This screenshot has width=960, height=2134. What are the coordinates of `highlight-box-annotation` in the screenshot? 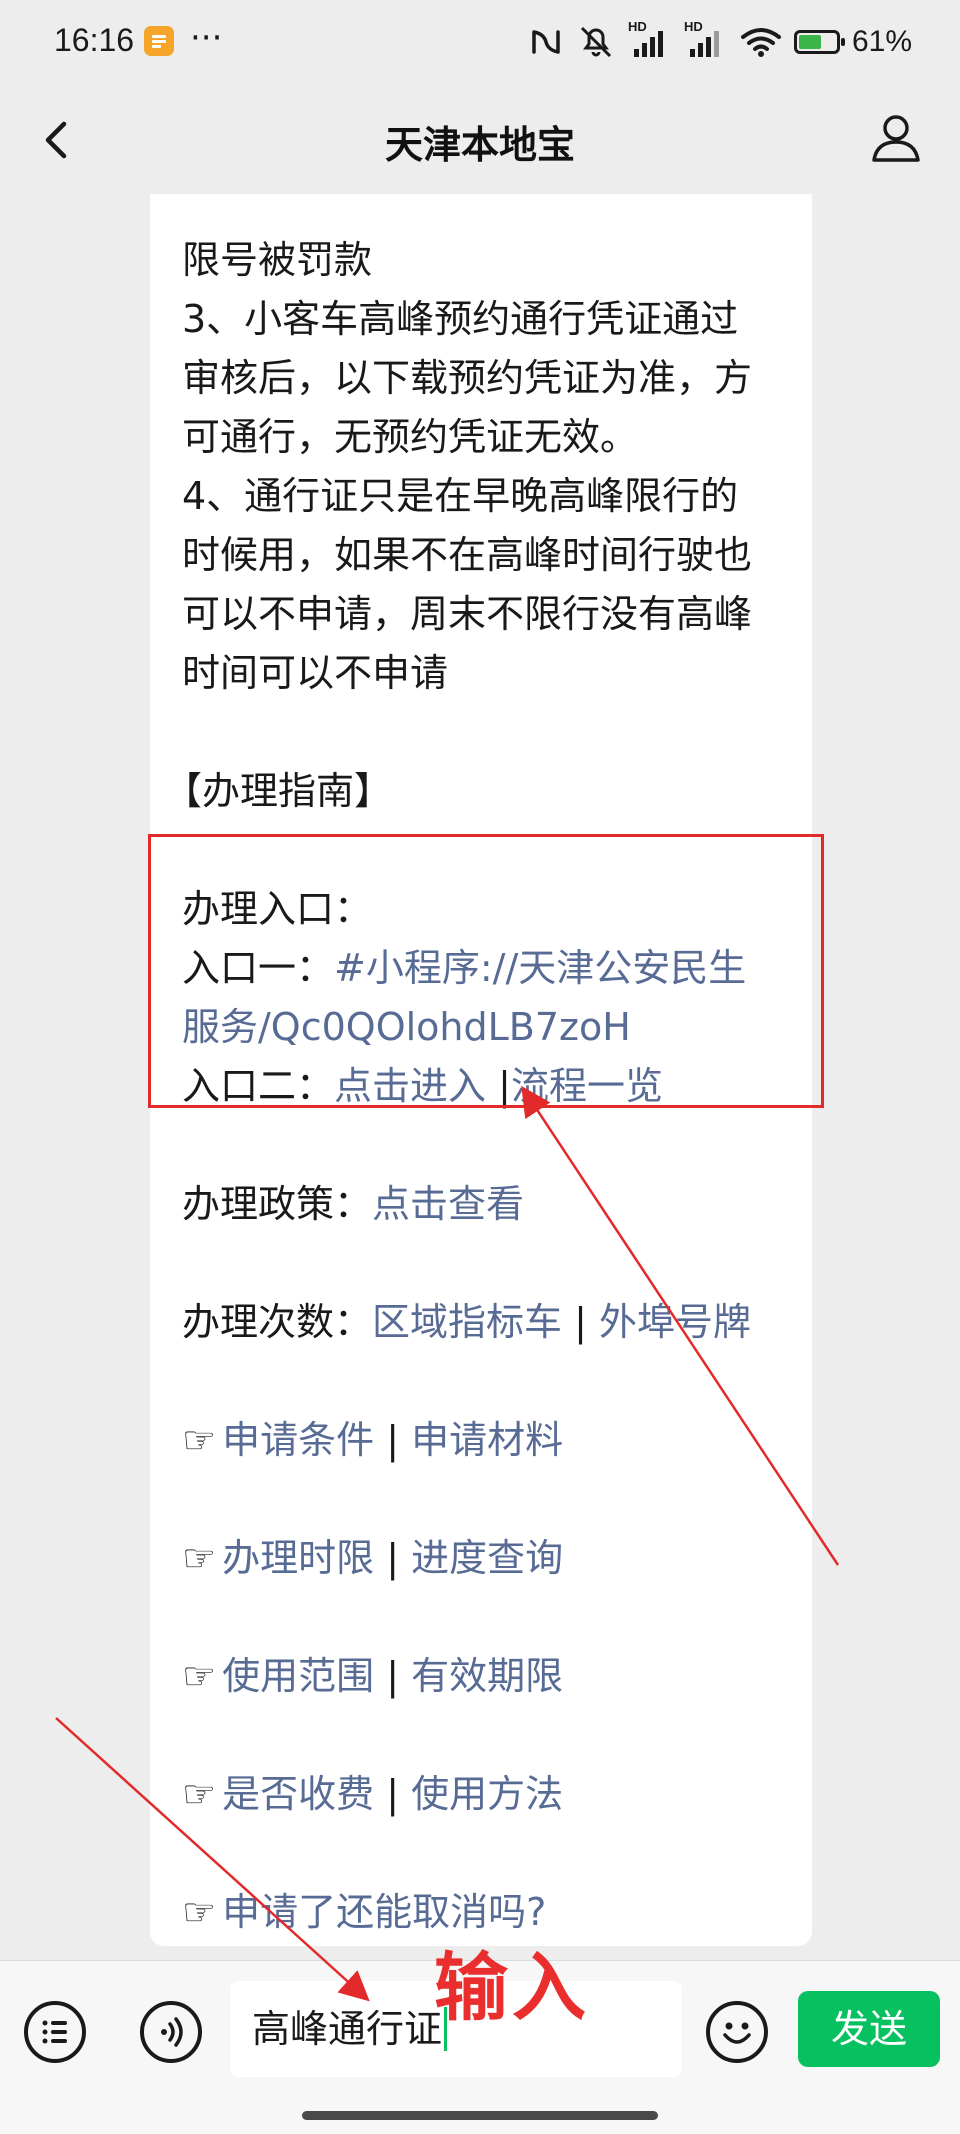 It's located at (486, 971).